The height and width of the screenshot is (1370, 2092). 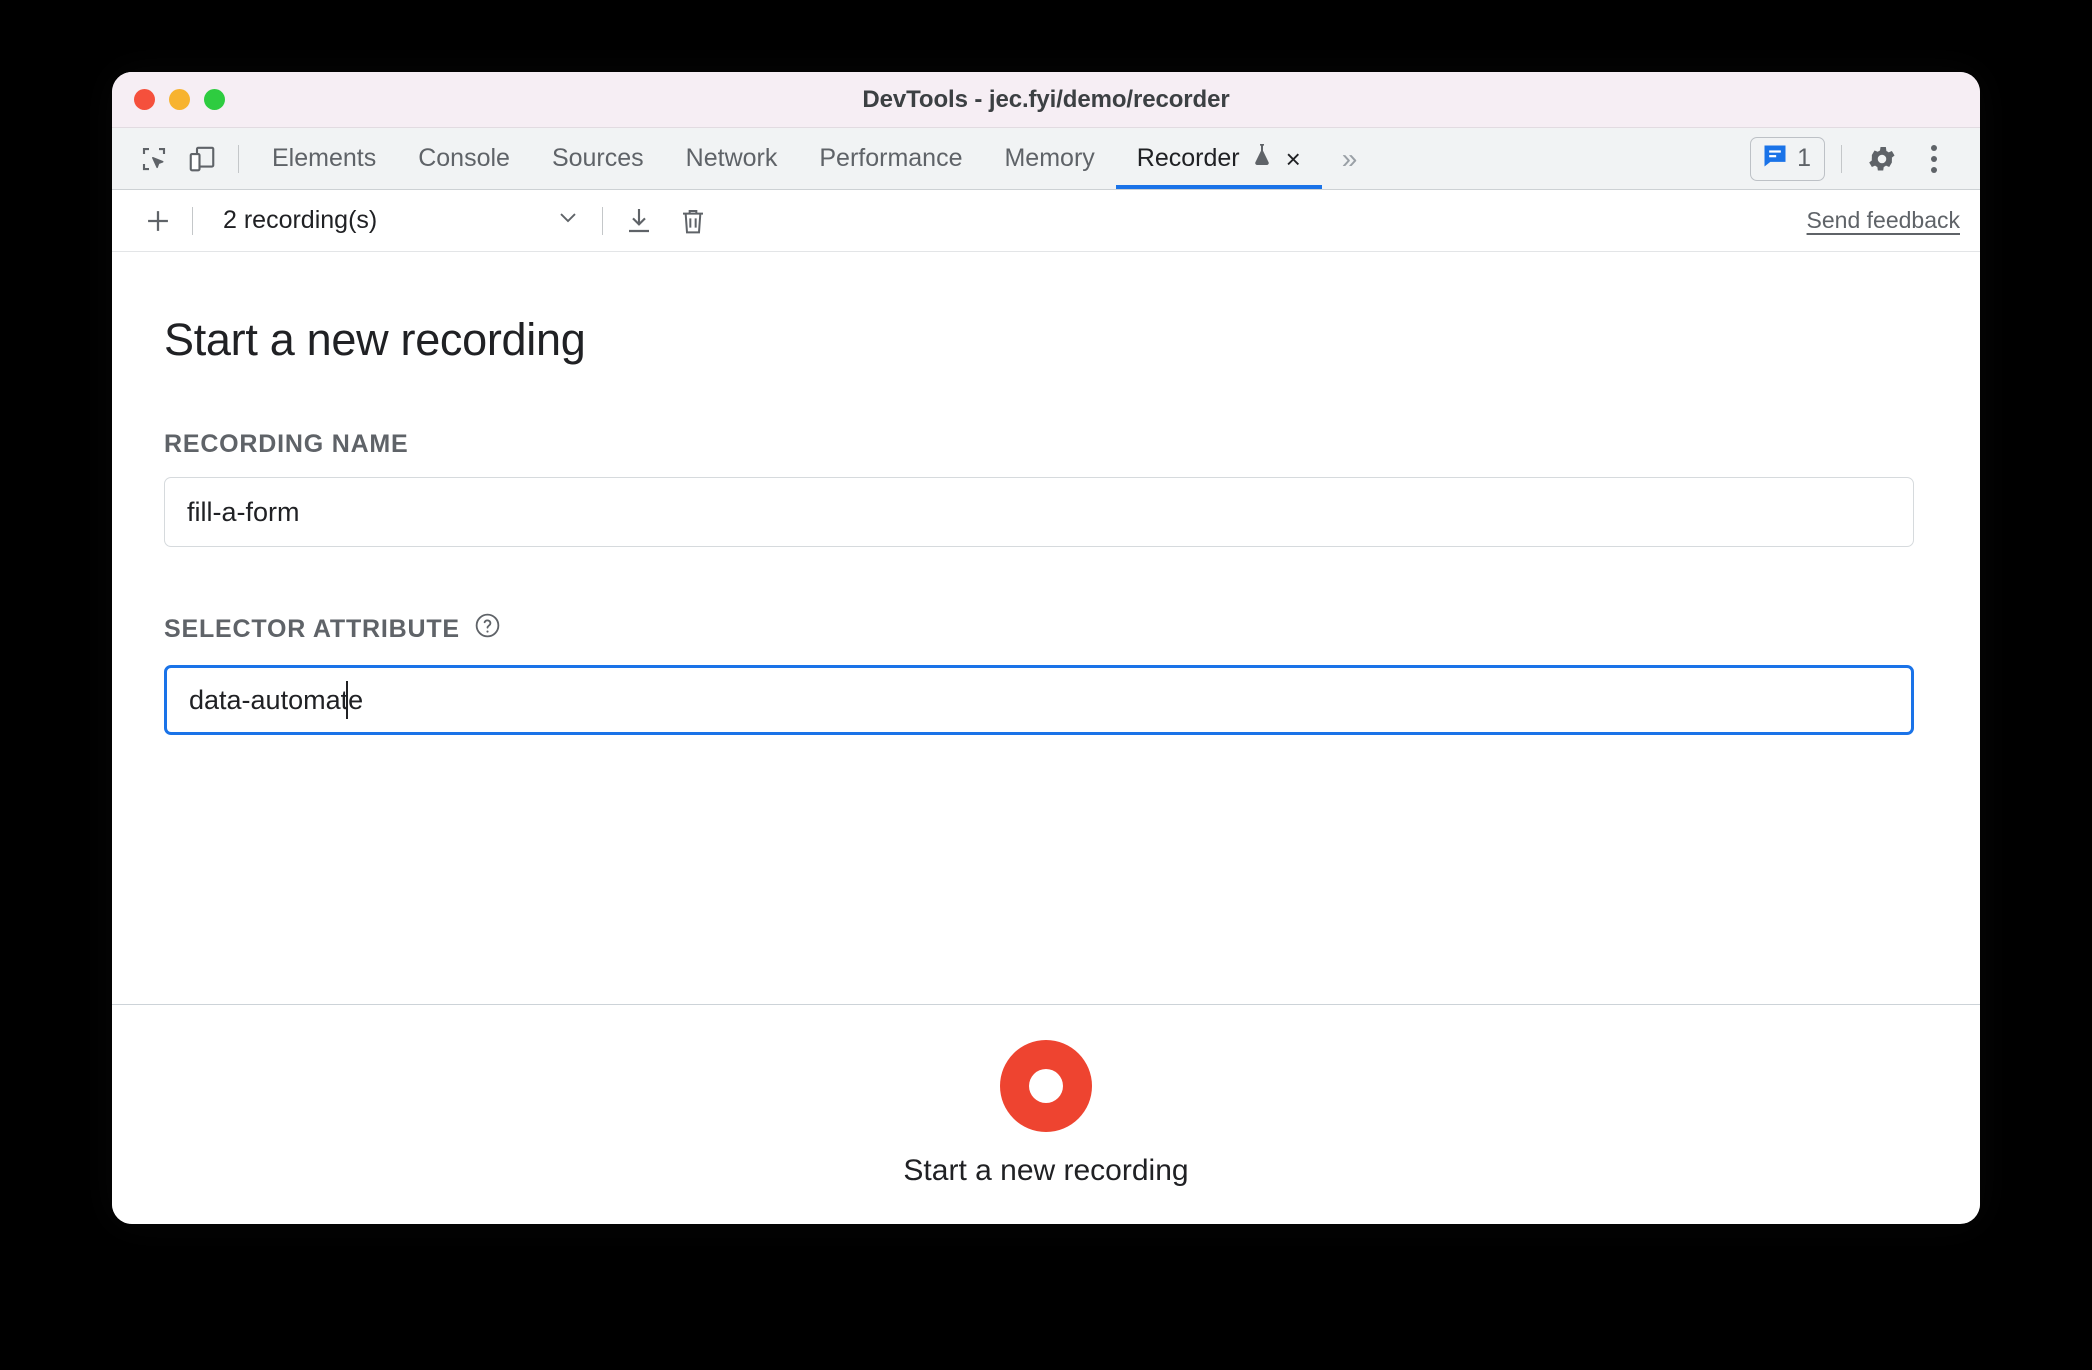 I want to click on tab-memory: Memory, so click(x=1049, y=158).